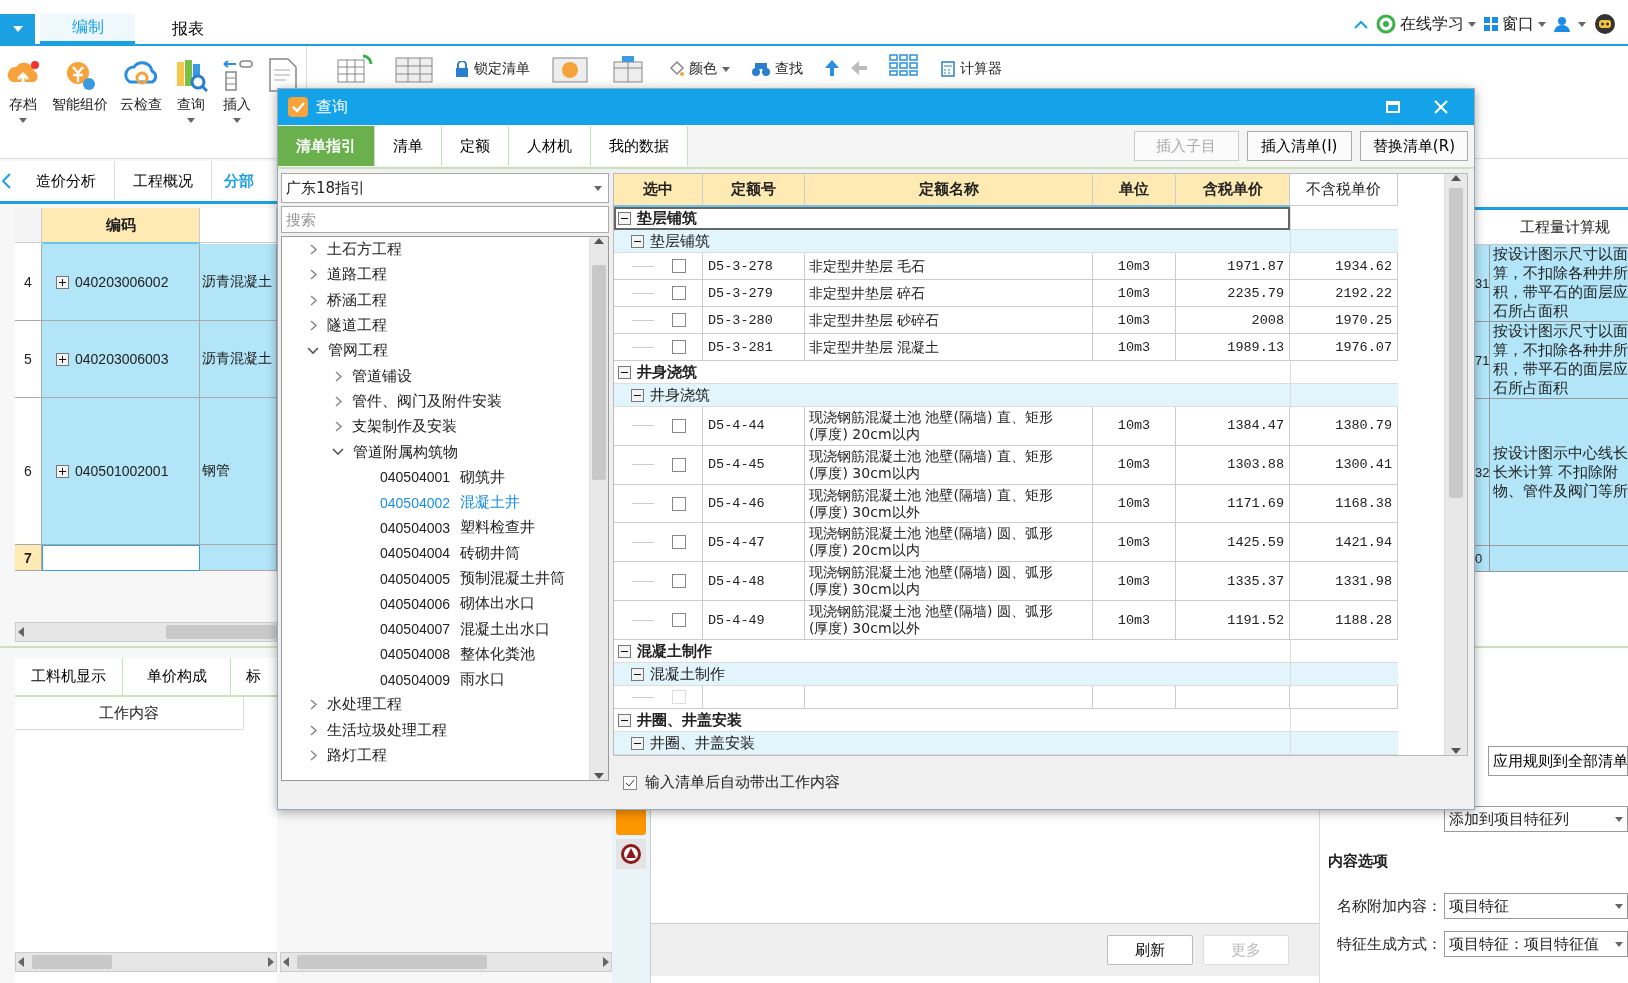 The image size is (1628, 983). I want to click on tree-item: 支架制作及安装, so click(435, 427).